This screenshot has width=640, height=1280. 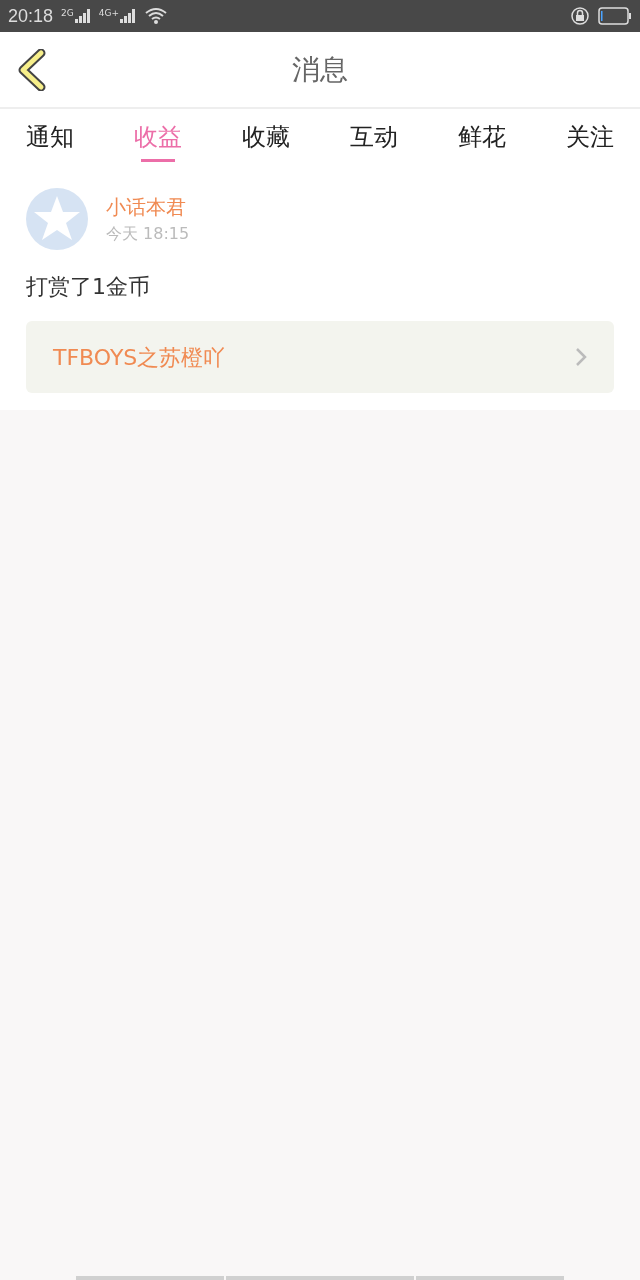 I want to click on network-label: 4G+, so click(x=108, y=13).